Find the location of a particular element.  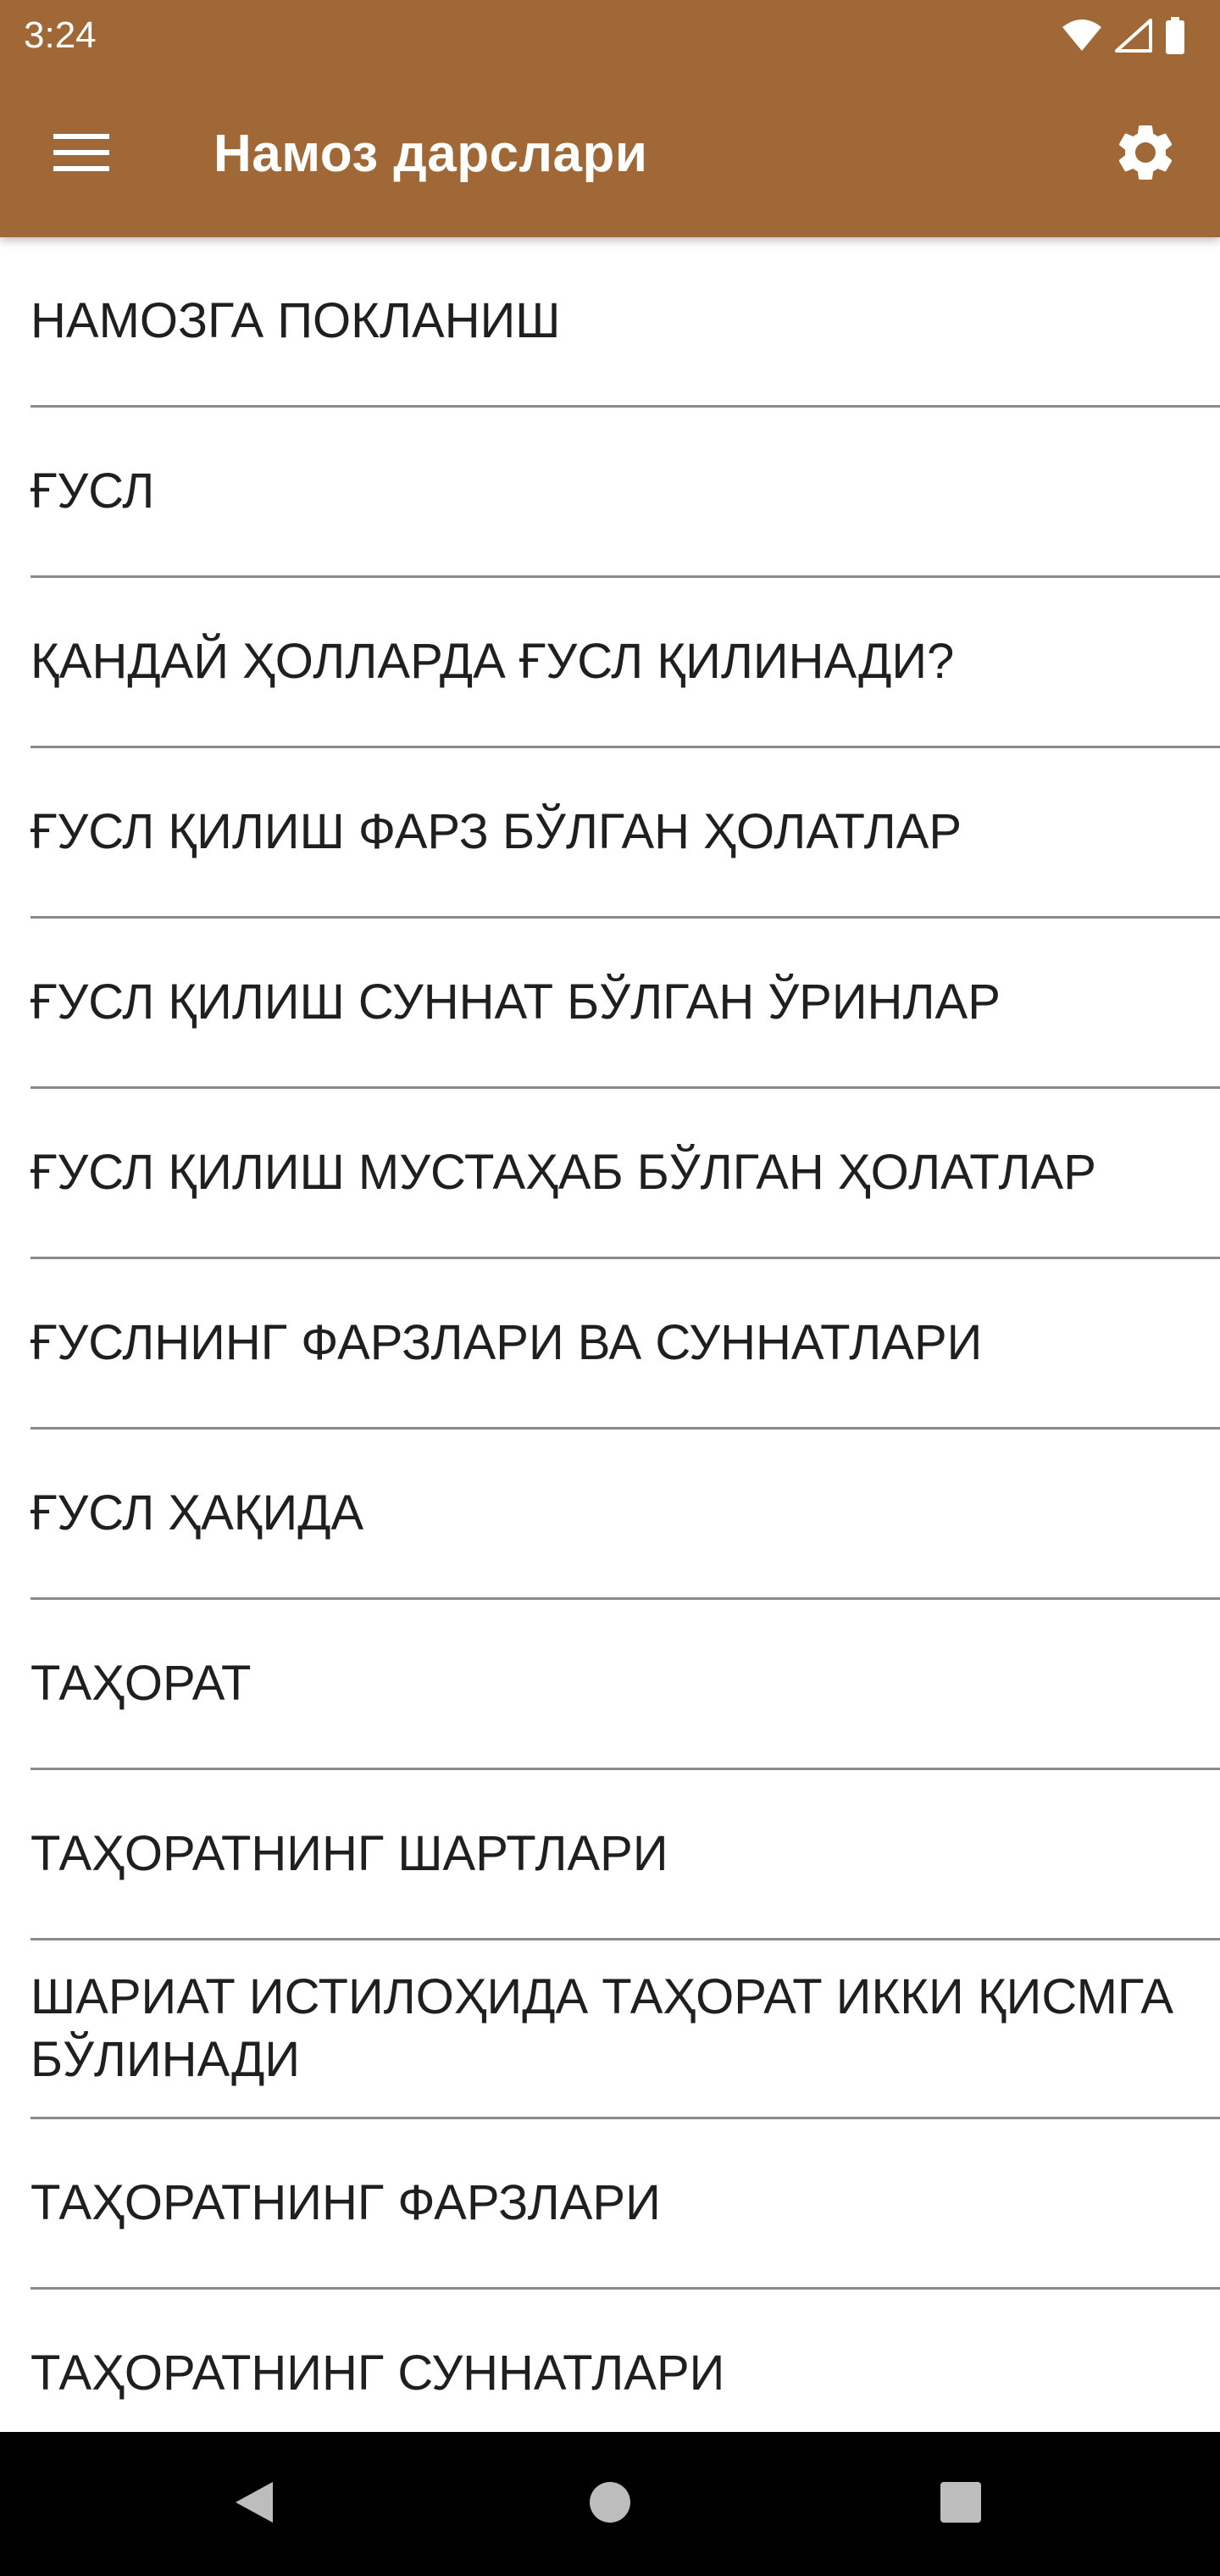

status-bar: 3:24 is located at coordinates (610, 35).